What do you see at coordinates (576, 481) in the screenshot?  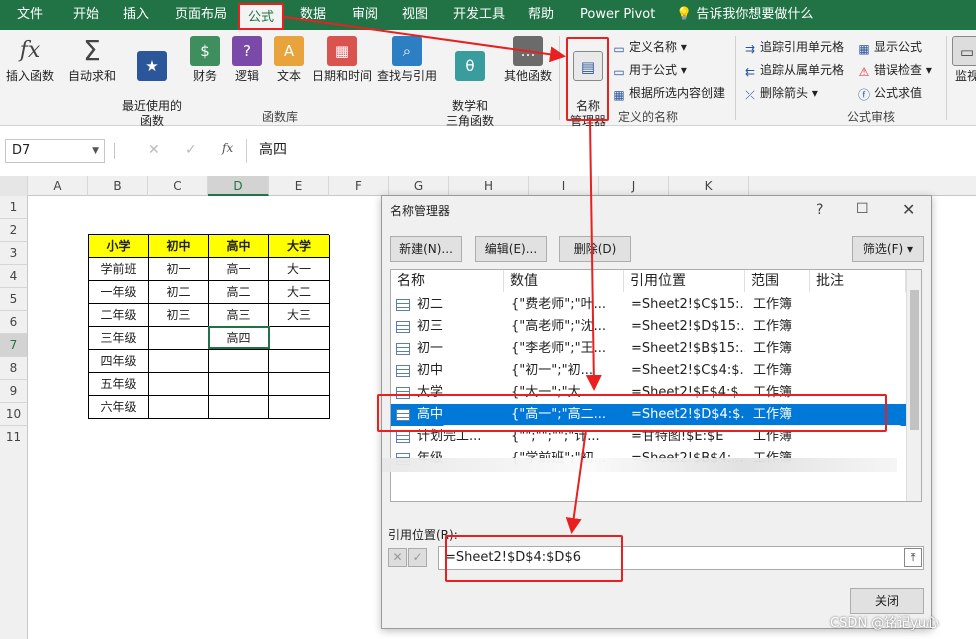 I see `arrow-to-refers-to` at bounding box center [576, 481].